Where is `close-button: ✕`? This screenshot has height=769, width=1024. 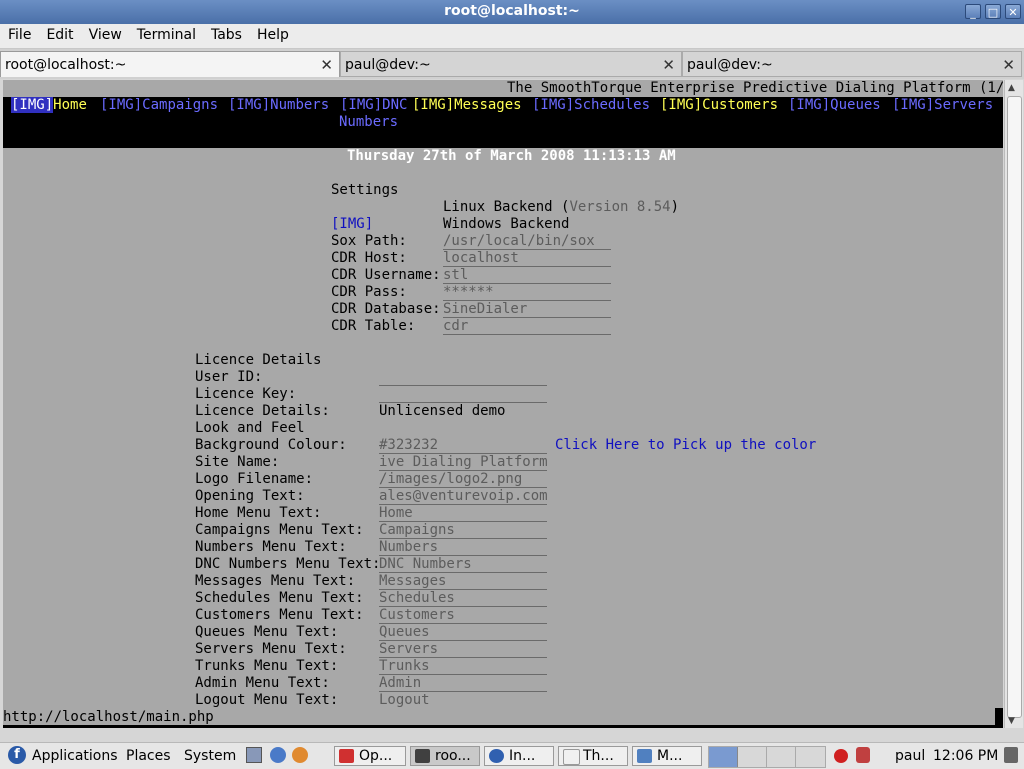 close-button: ✕ is located at coordinates (1013, 11).